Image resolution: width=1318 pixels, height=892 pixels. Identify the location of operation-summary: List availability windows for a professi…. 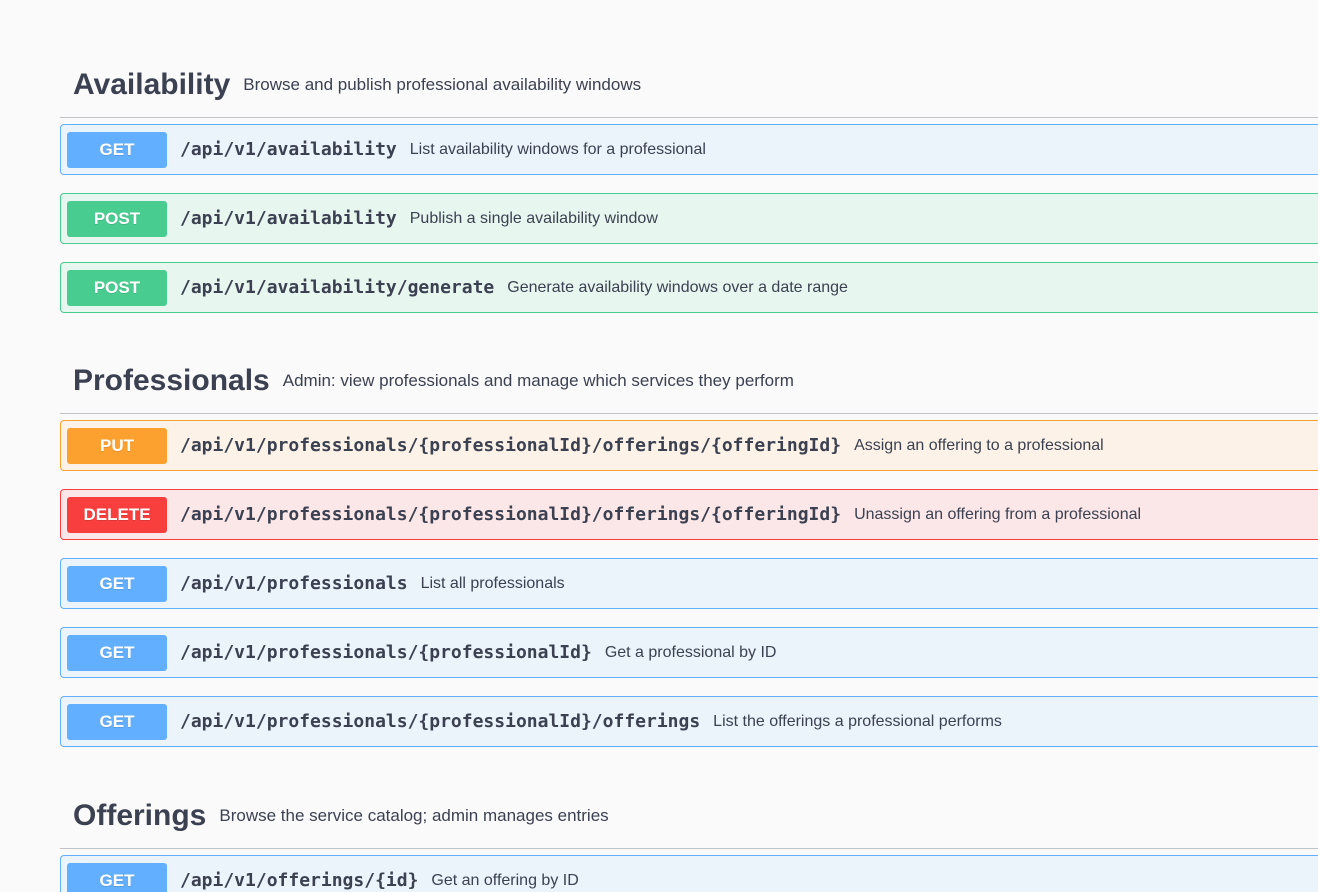
(557, 149).